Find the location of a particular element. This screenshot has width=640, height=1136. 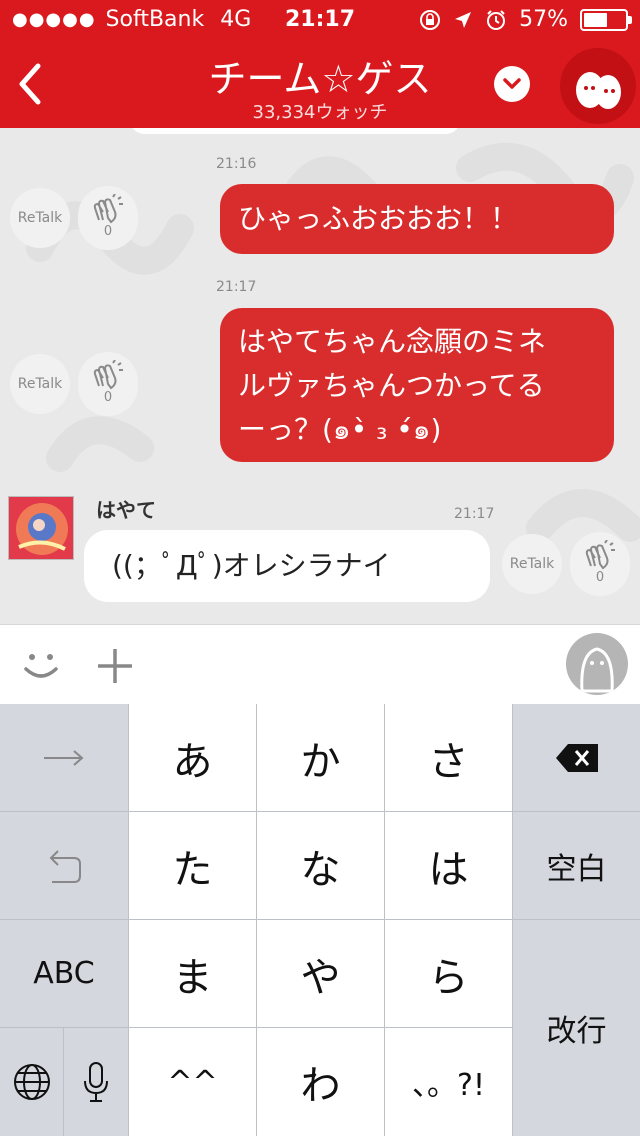

chevron-down-icon is located at coordinates (512, 83).